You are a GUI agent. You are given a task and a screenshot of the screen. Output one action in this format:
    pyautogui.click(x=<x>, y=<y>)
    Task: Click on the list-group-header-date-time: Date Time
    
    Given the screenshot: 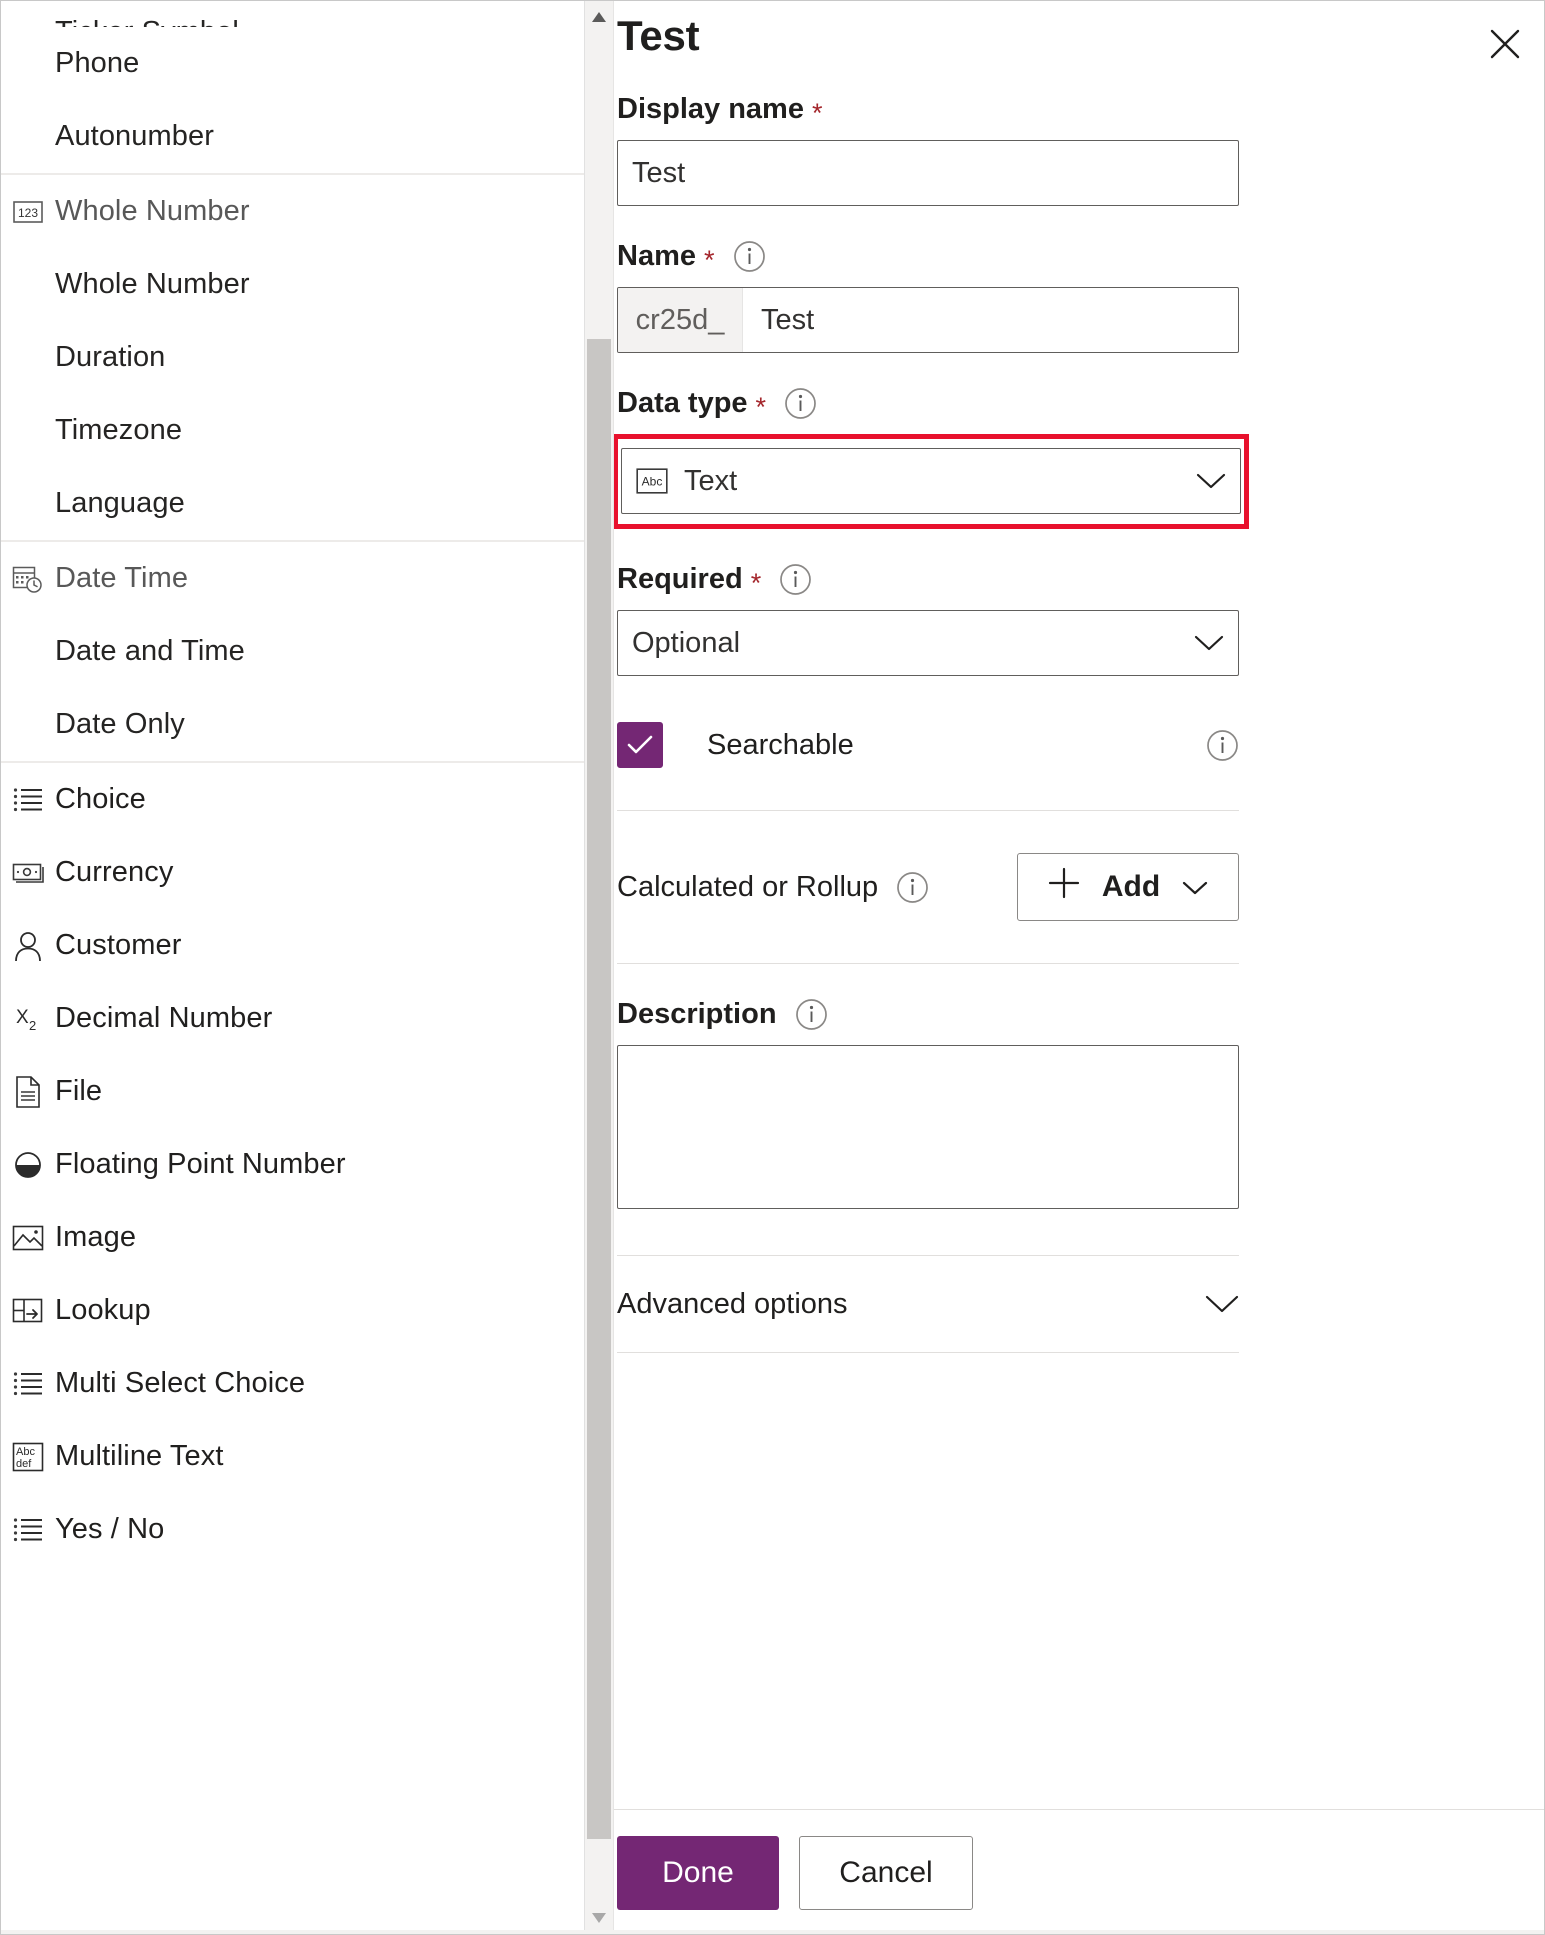 What is the action you would take?
    pyautogui.click(x=292, y=578)
    